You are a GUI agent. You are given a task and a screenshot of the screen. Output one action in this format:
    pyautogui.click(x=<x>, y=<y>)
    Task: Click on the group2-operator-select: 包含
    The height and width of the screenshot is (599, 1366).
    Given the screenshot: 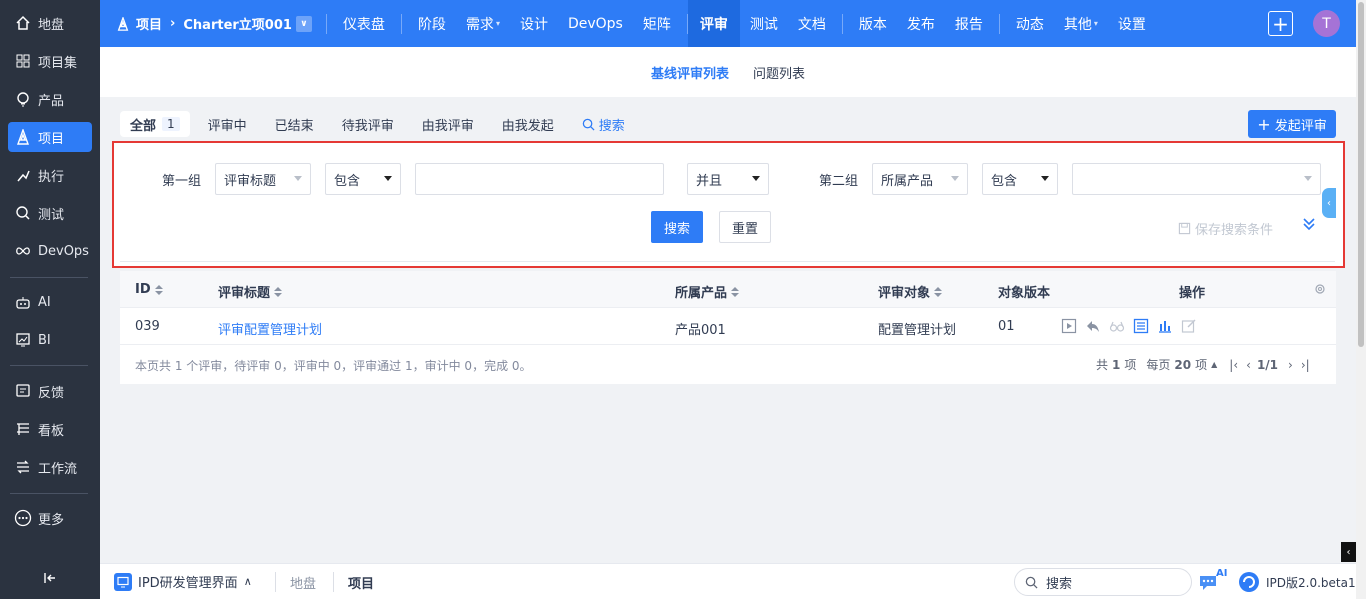 What is the action you would take?
    pyautogui.click(x=1020, y=179)
    